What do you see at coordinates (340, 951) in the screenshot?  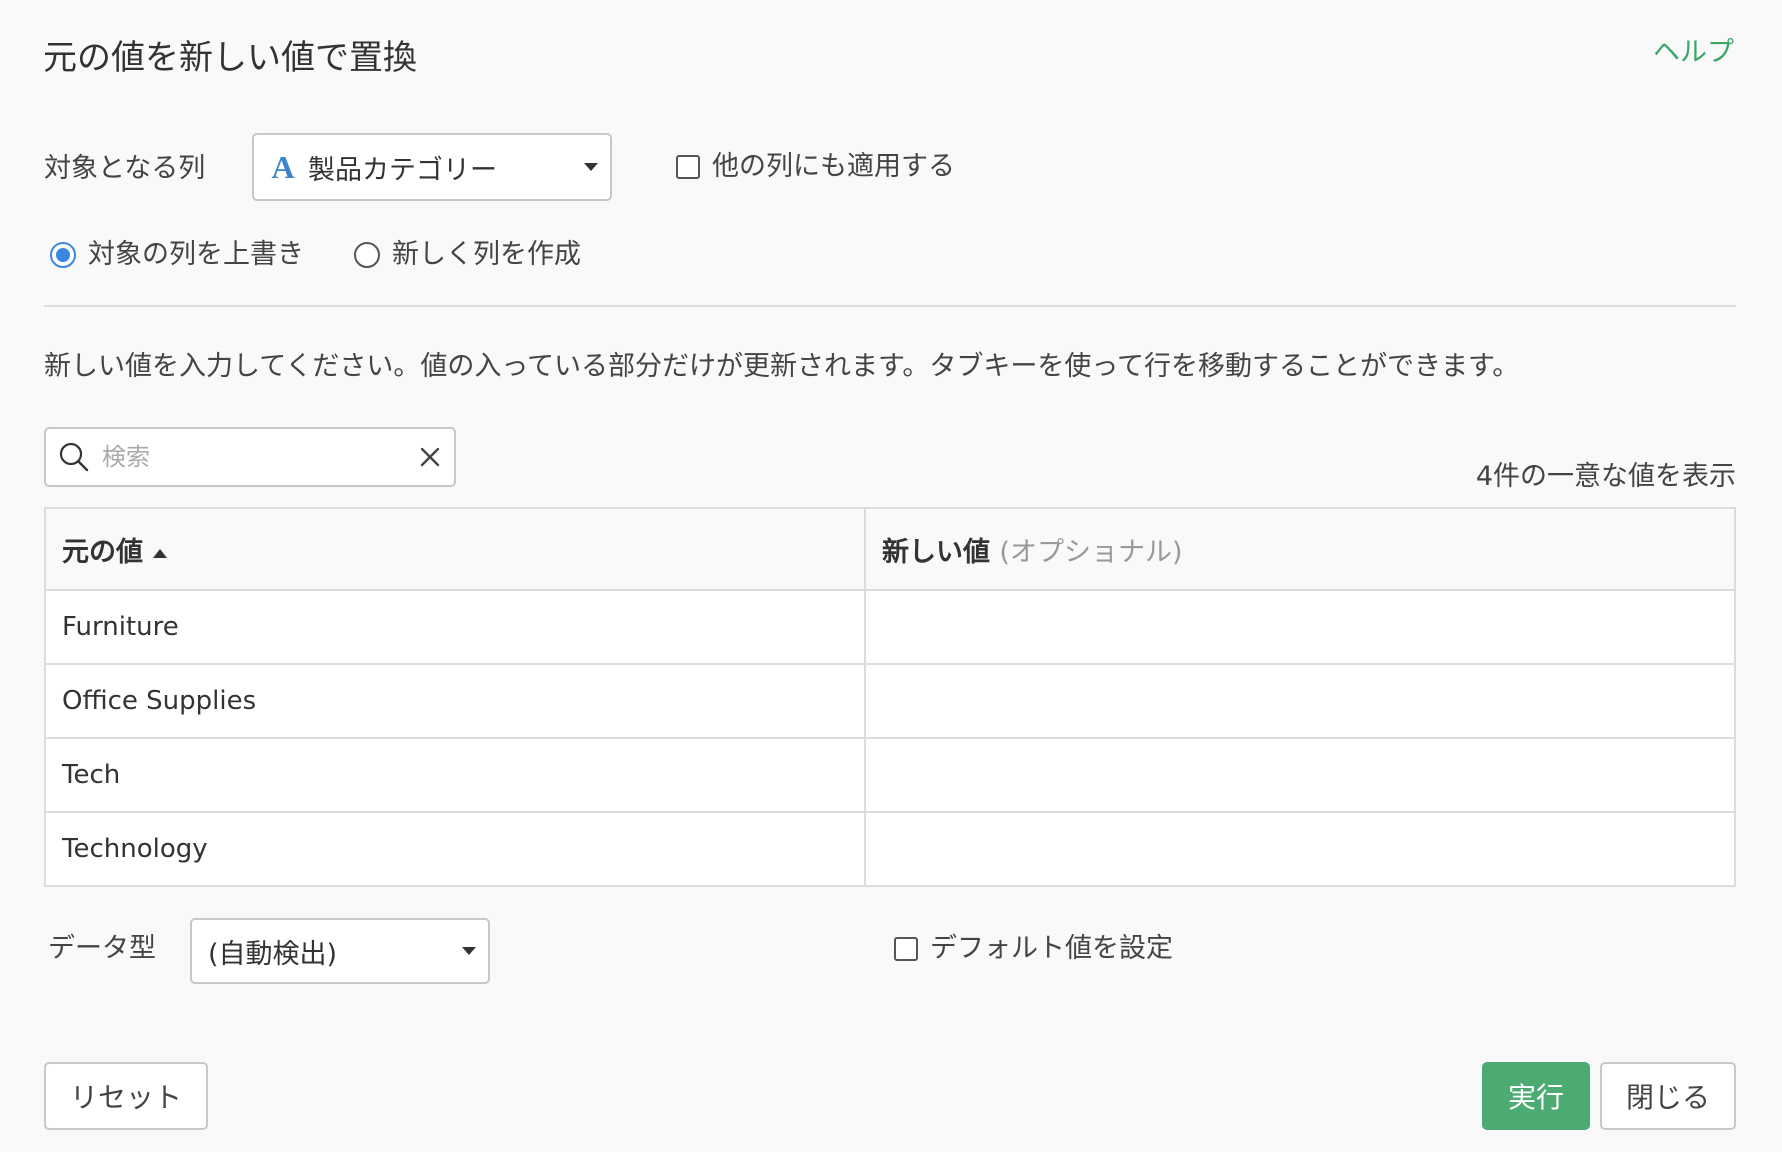 I see `data-type-select: (自動検出)` at bounding box center [340, 951].